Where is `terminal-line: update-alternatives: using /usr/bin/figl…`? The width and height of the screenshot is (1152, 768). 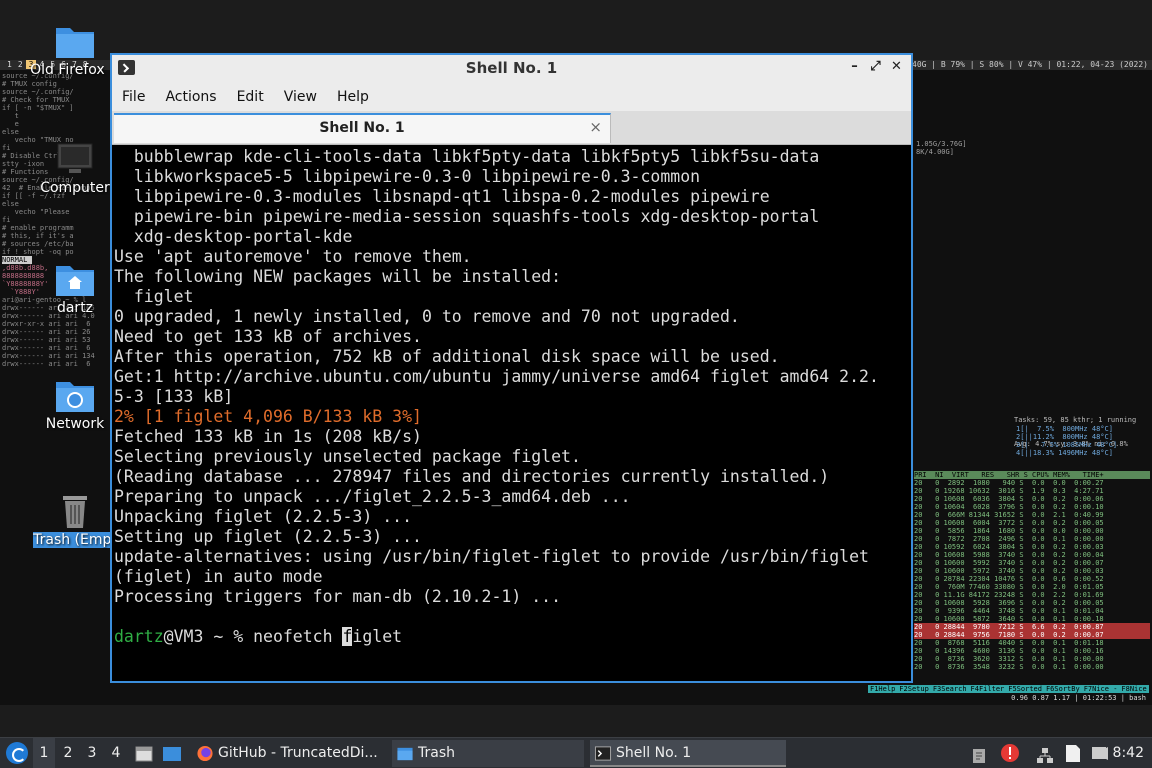
terminal-line: update-alternatives: using /usr/bin/figl… is located at coordinates (491, 556).